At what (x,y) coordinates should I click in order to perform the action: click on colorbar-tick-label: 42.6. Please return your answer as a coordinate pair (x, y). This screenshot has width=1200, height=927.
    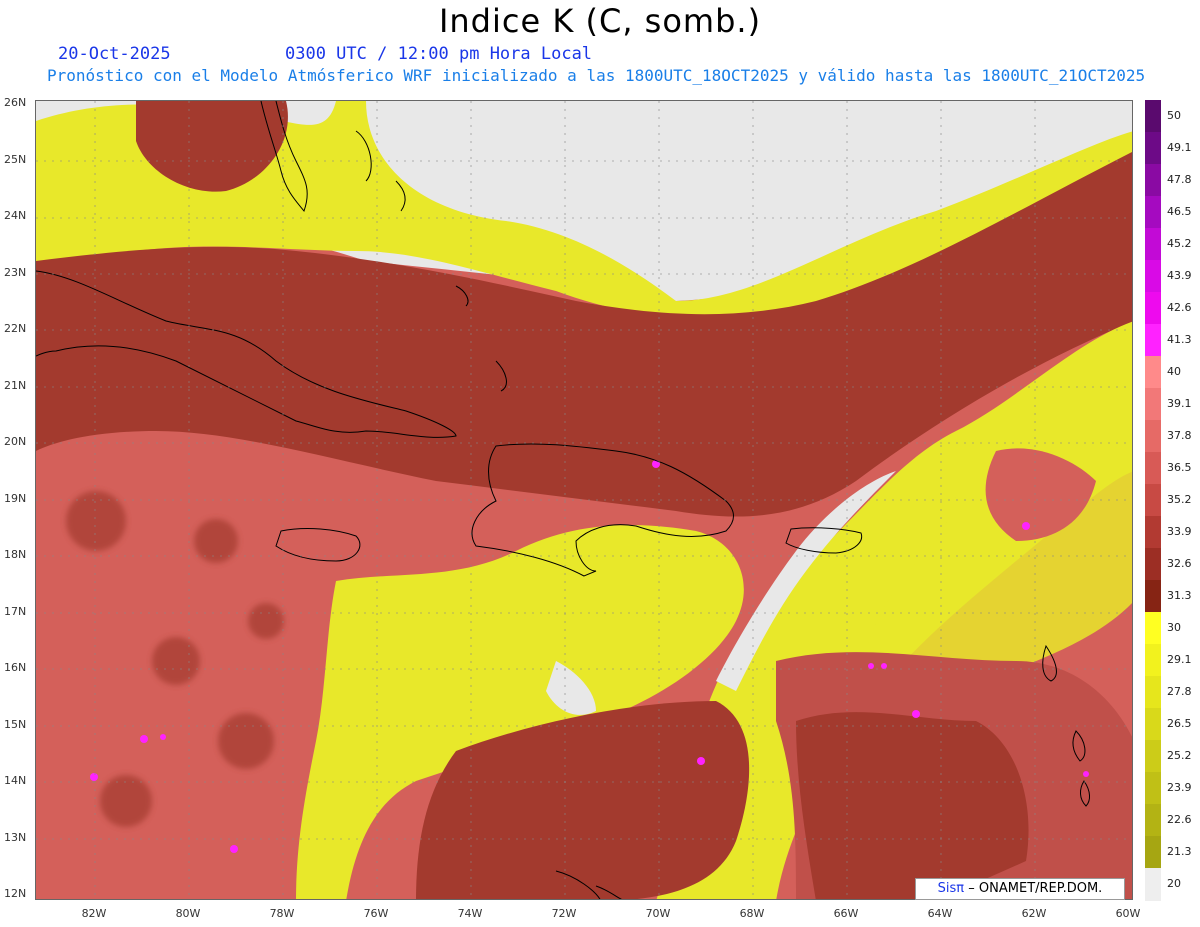
    Looking at the image, I should click on (1179, 307).